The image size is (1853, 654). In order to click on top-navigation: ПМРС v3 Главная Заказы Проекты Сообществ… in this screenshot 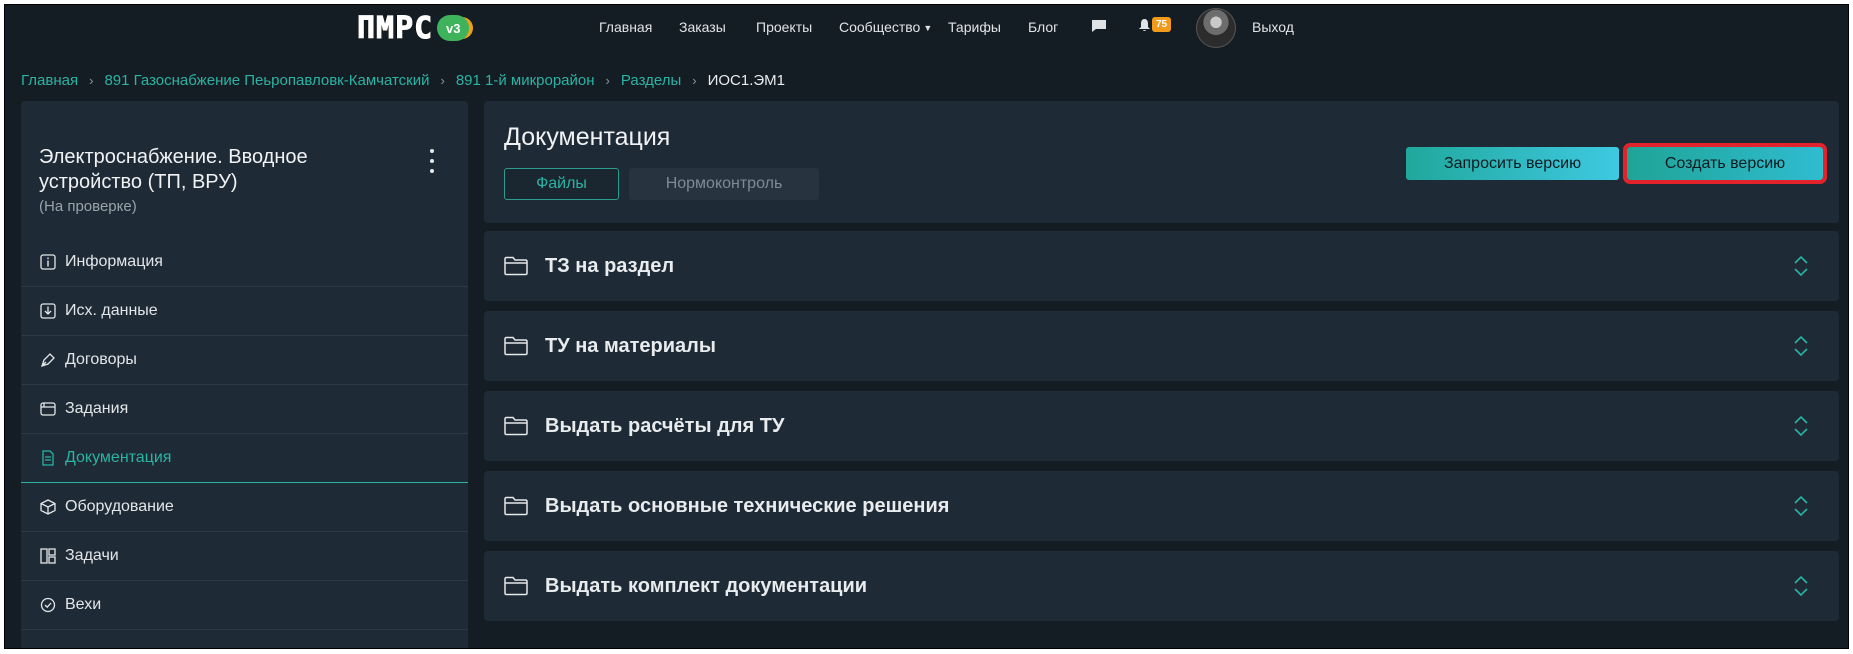, I will do `click(926, 27)`.